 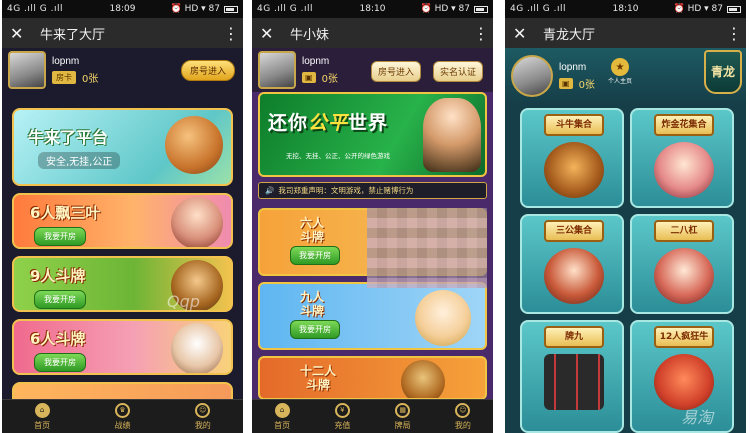 I want to click on game-tile-4: 二八杠, so click(x=682, y=264).